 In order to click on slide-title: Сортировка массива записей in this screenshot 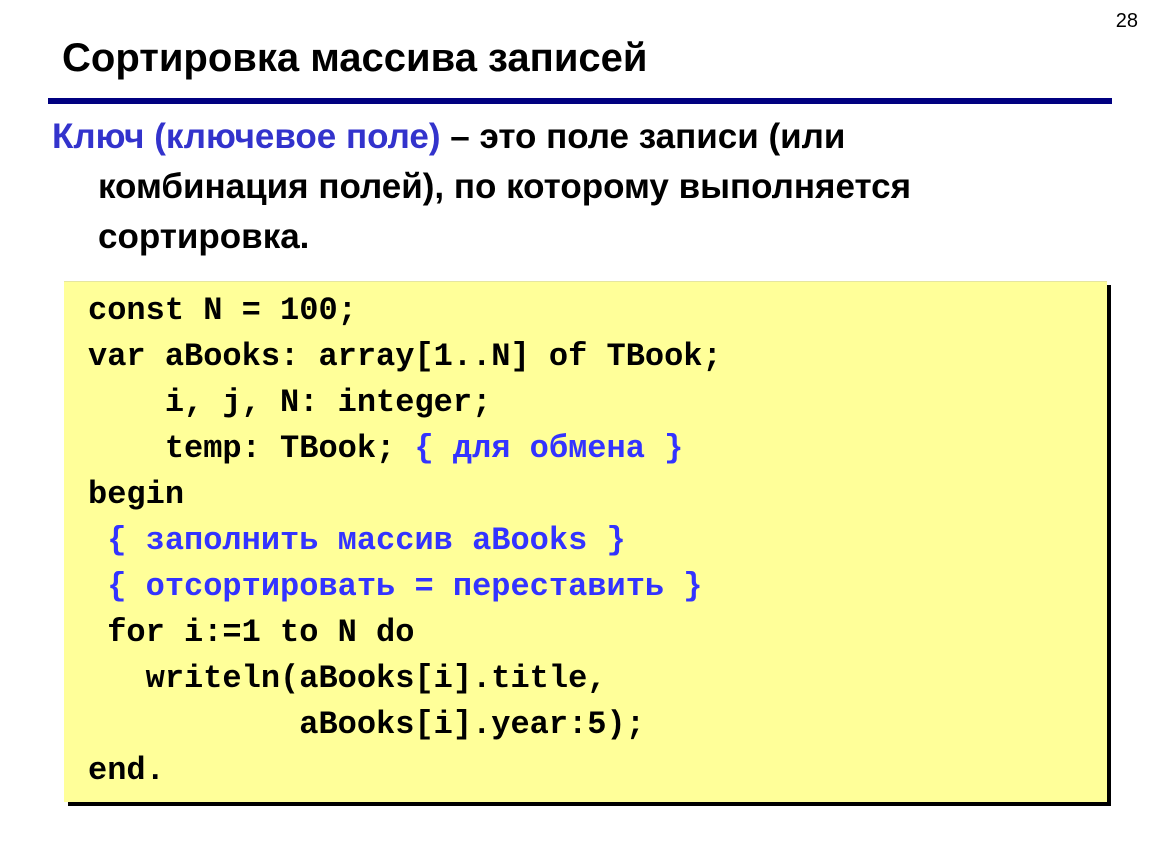, I will do `click(355, 58)`.